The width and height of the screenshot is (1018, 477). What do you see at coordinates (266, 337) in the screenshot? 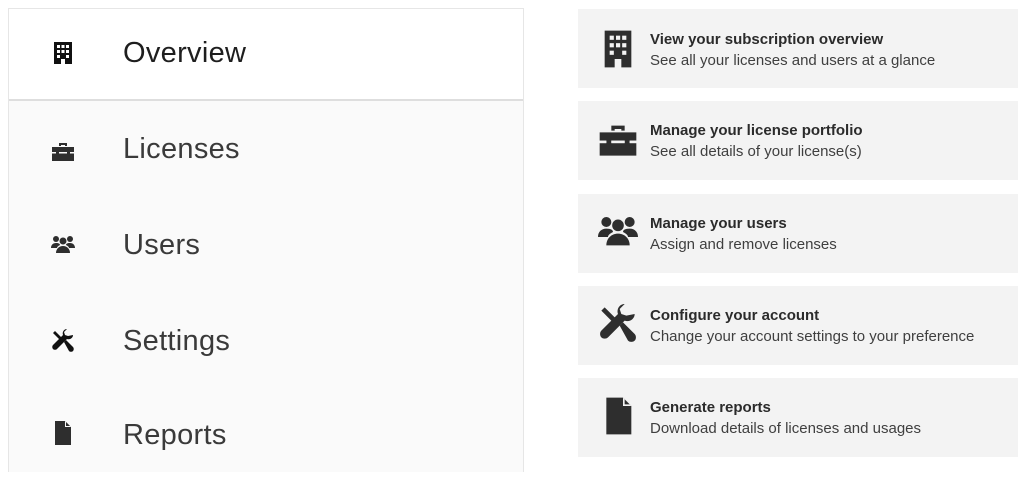
I see `sidebar-item-settings: Settings` at bounding box center [266, 337].